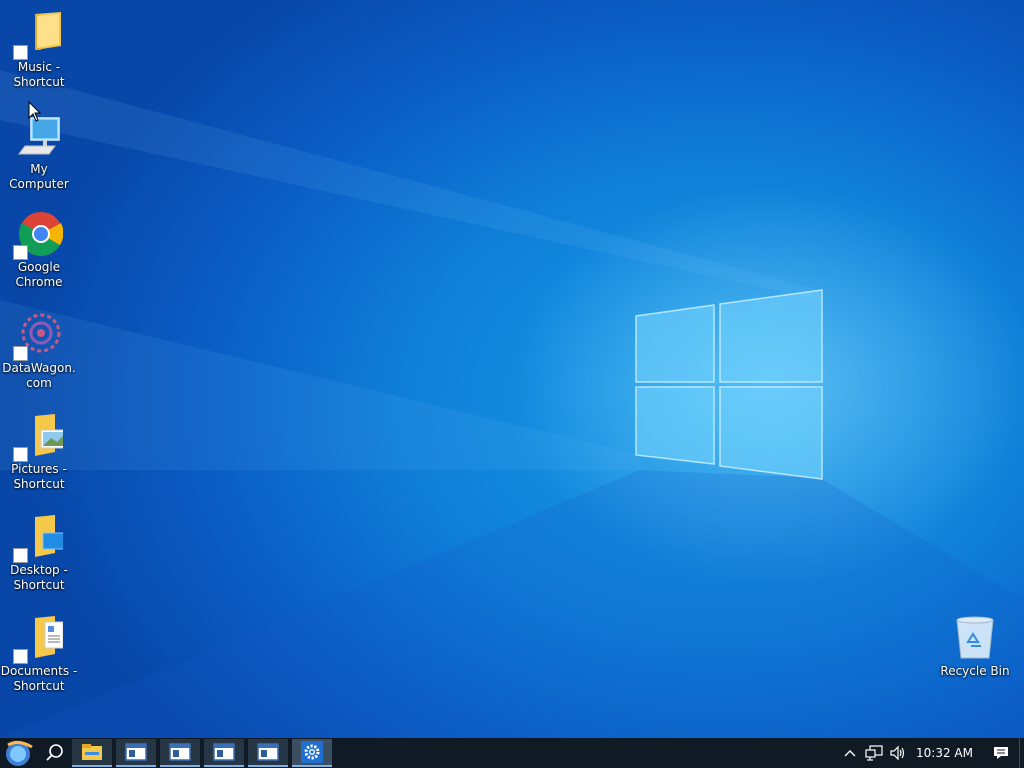 This screenshot has height=768, width=1024. What do you see at coordinates (39, 476) in the screenshot?
I see `desktop-icon-label: Pictures - Shortcut` at bounding box center [39, 476].